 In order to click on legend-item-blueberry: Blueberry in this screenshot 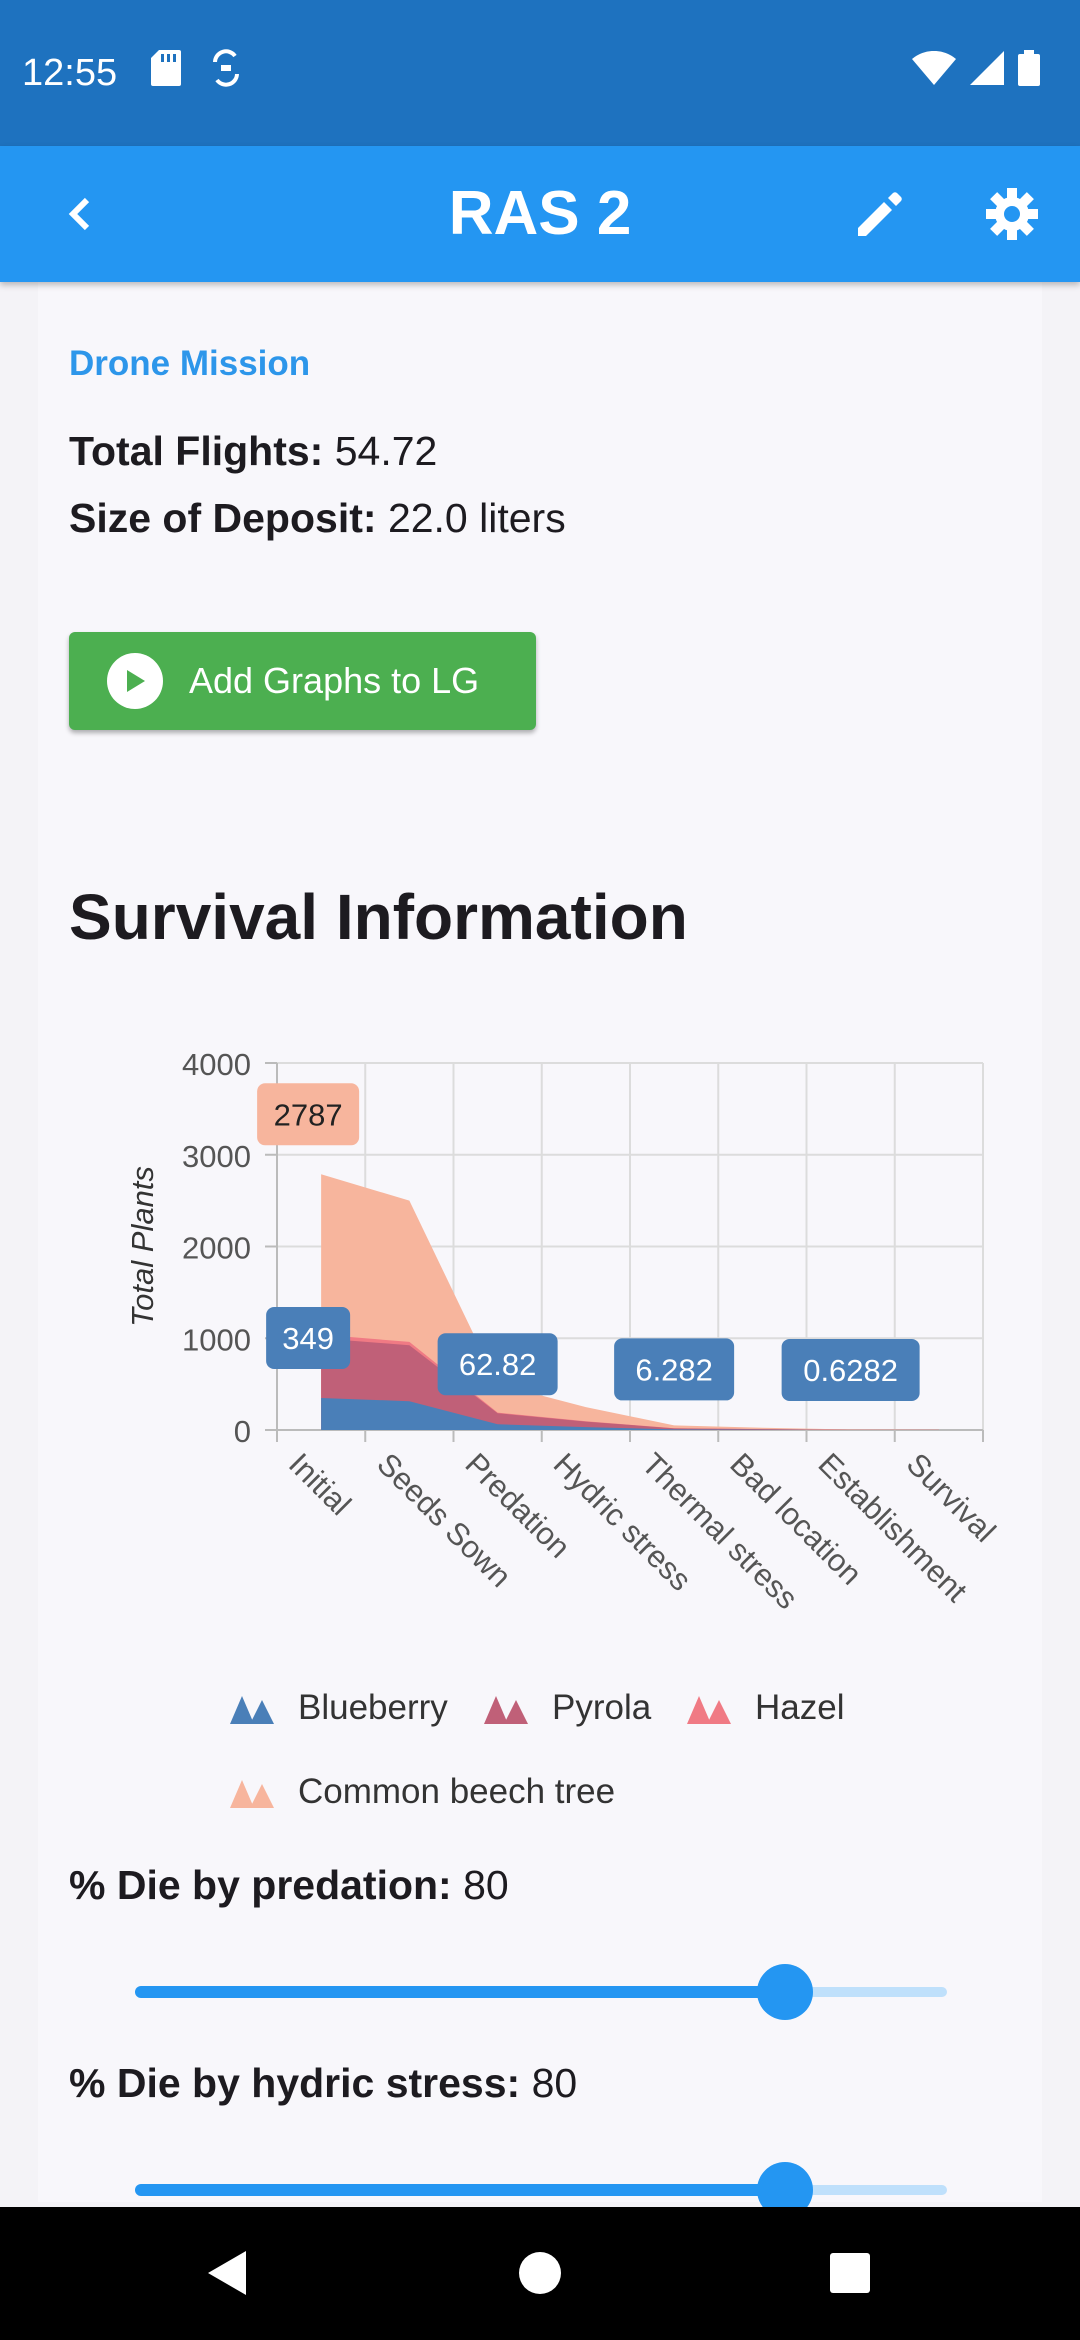, I will do `click(338, 1708)`.